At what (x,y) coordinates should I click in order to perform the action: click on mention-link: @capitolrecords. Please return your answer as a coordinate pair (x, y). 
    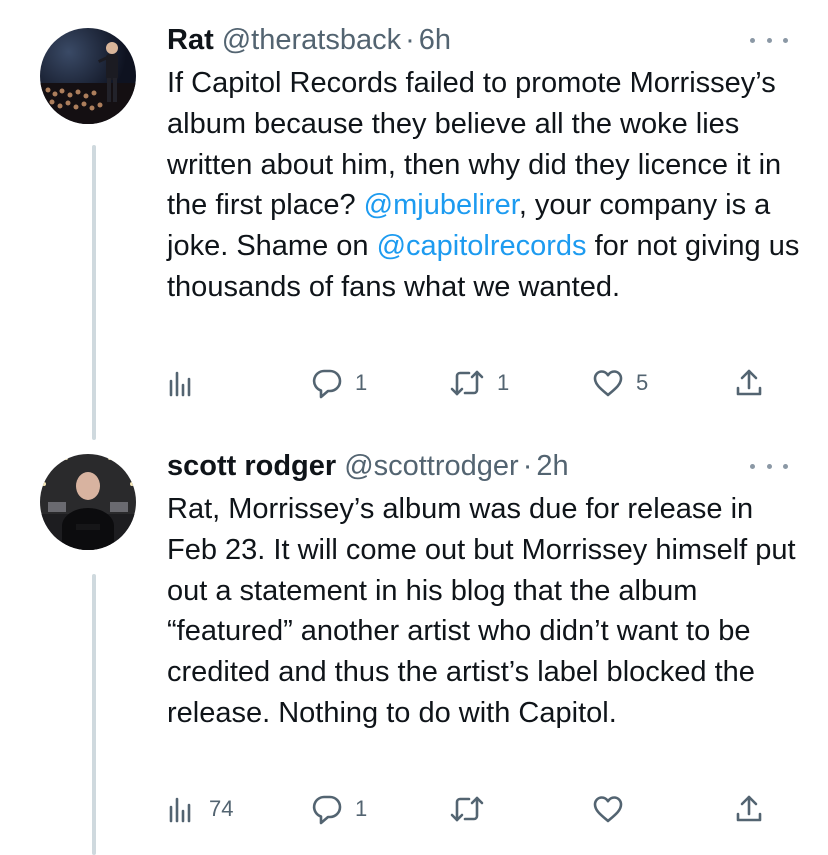
    Looking at the image, I should click on (482, 246).